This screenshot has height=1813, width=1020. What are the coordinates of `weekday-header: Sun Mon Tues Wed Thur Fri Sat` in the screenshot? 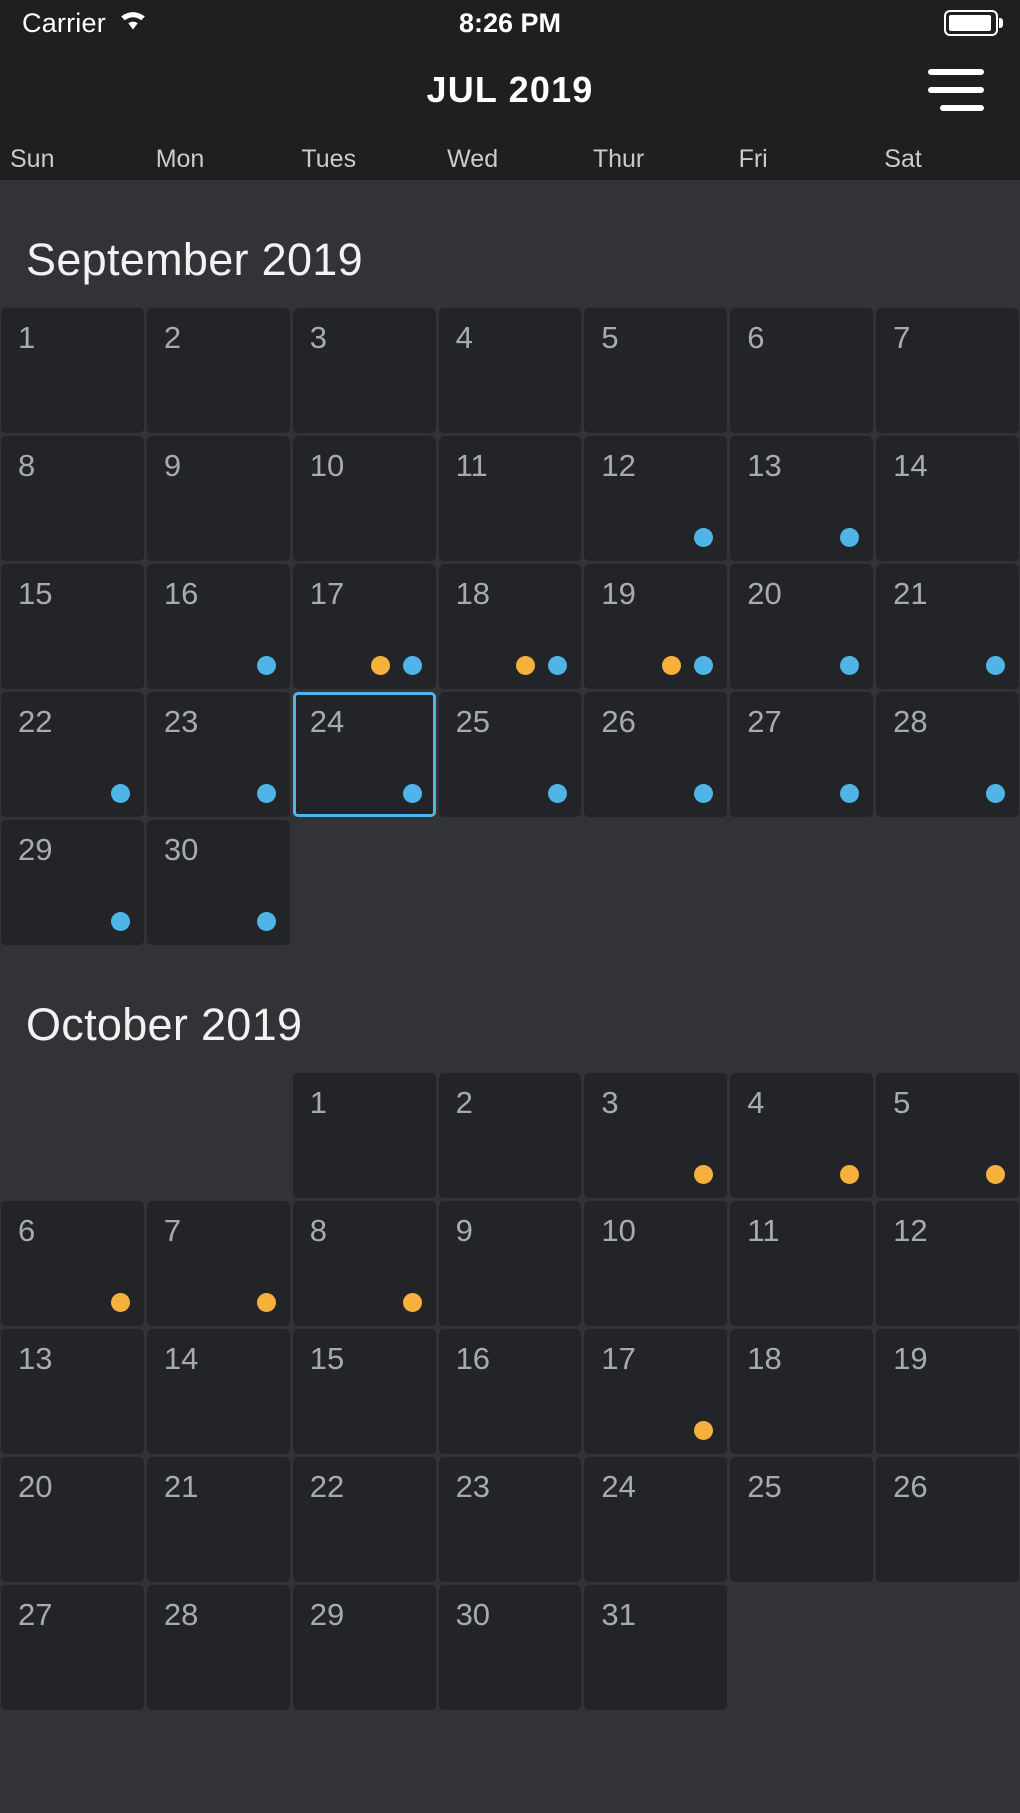 It's located at (510, 157).